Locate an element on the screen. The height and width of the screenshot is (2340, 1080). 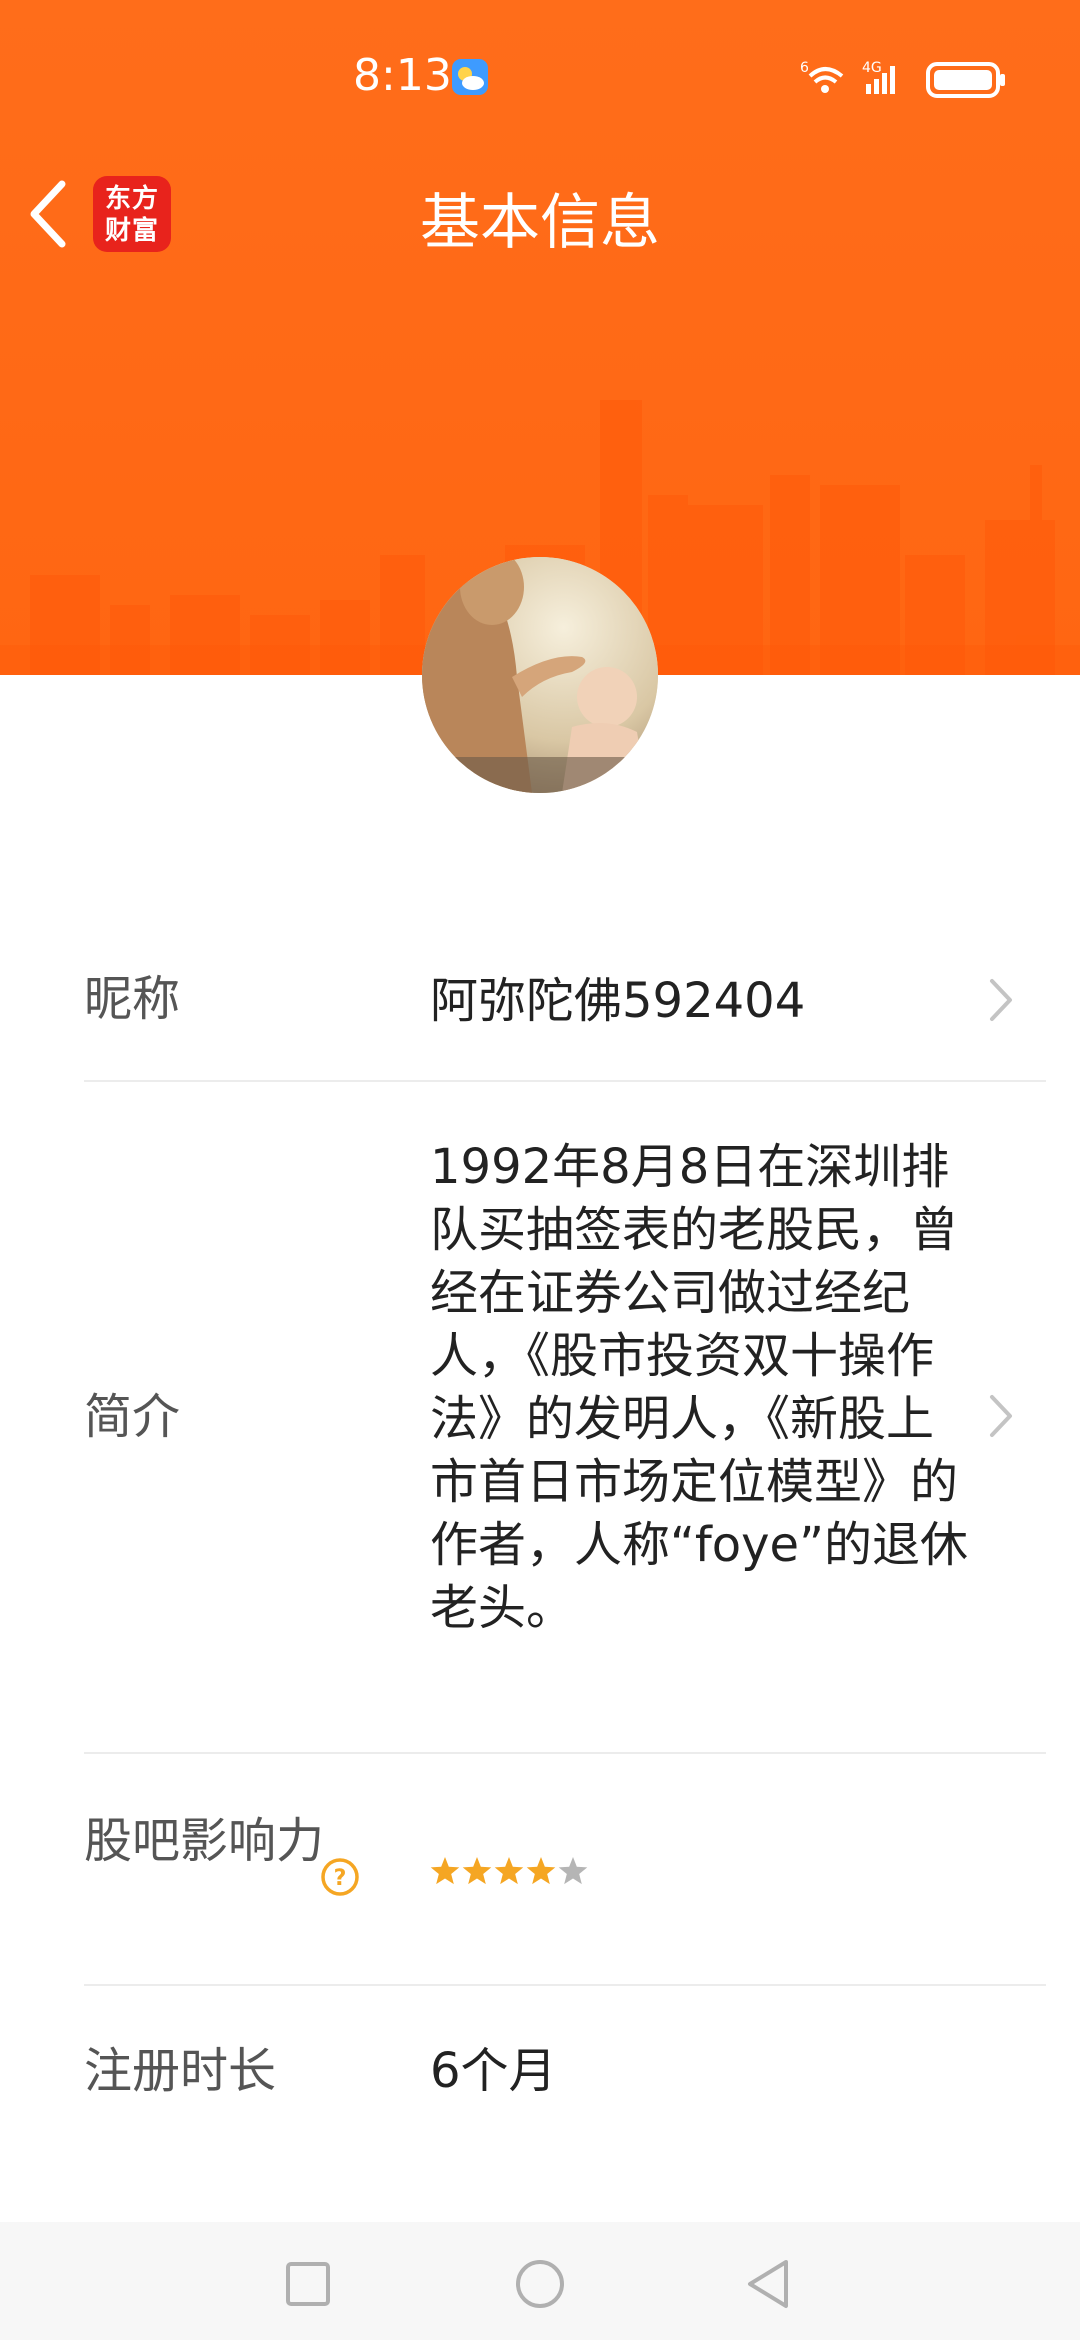
square-icon is located at coordinates (308, 2284).